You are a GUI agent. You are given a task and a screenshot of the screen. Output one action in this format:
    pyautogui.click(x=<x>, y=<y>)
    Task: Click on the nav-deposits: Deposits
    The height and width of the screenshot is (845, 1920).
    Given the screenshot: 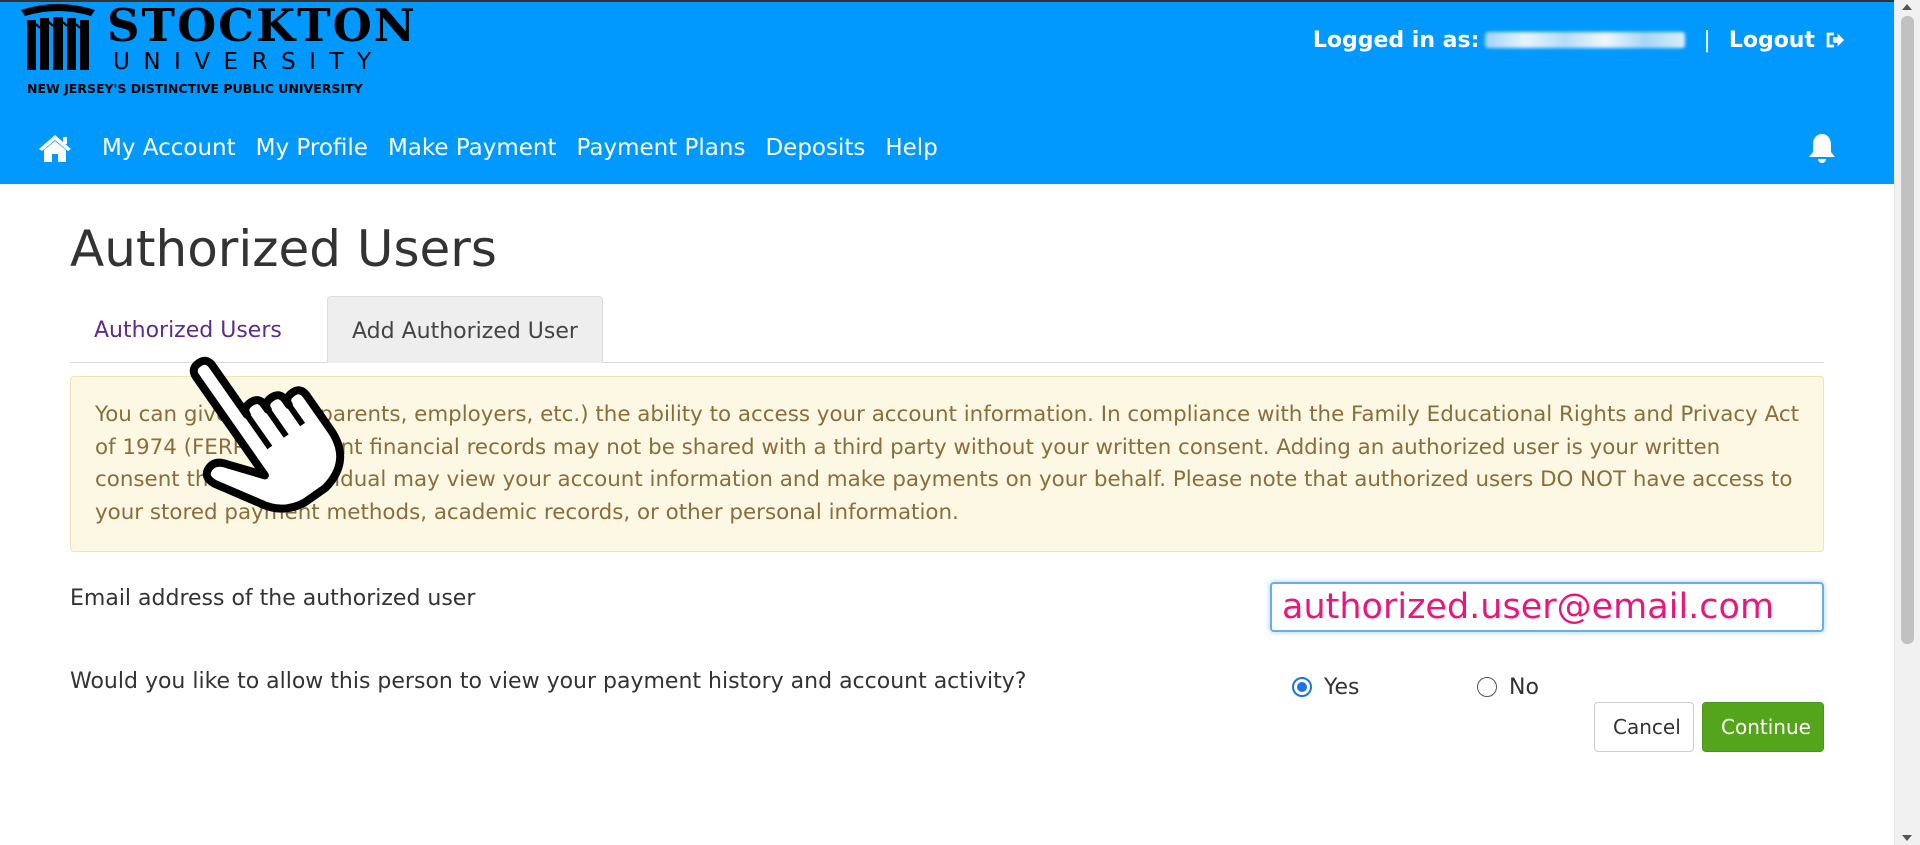 What is the action you would take?
    pyautogui.click(x=815, y=148)
    